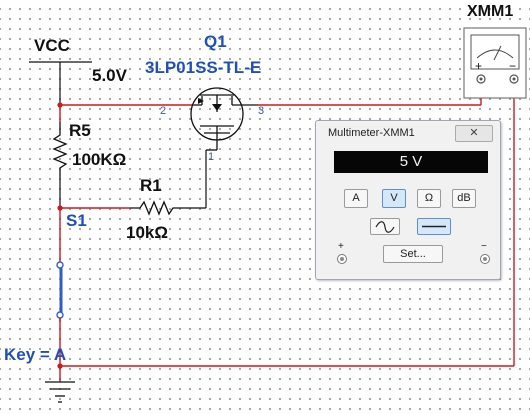  I want to click on dc-mode-button, so click(434, 226).